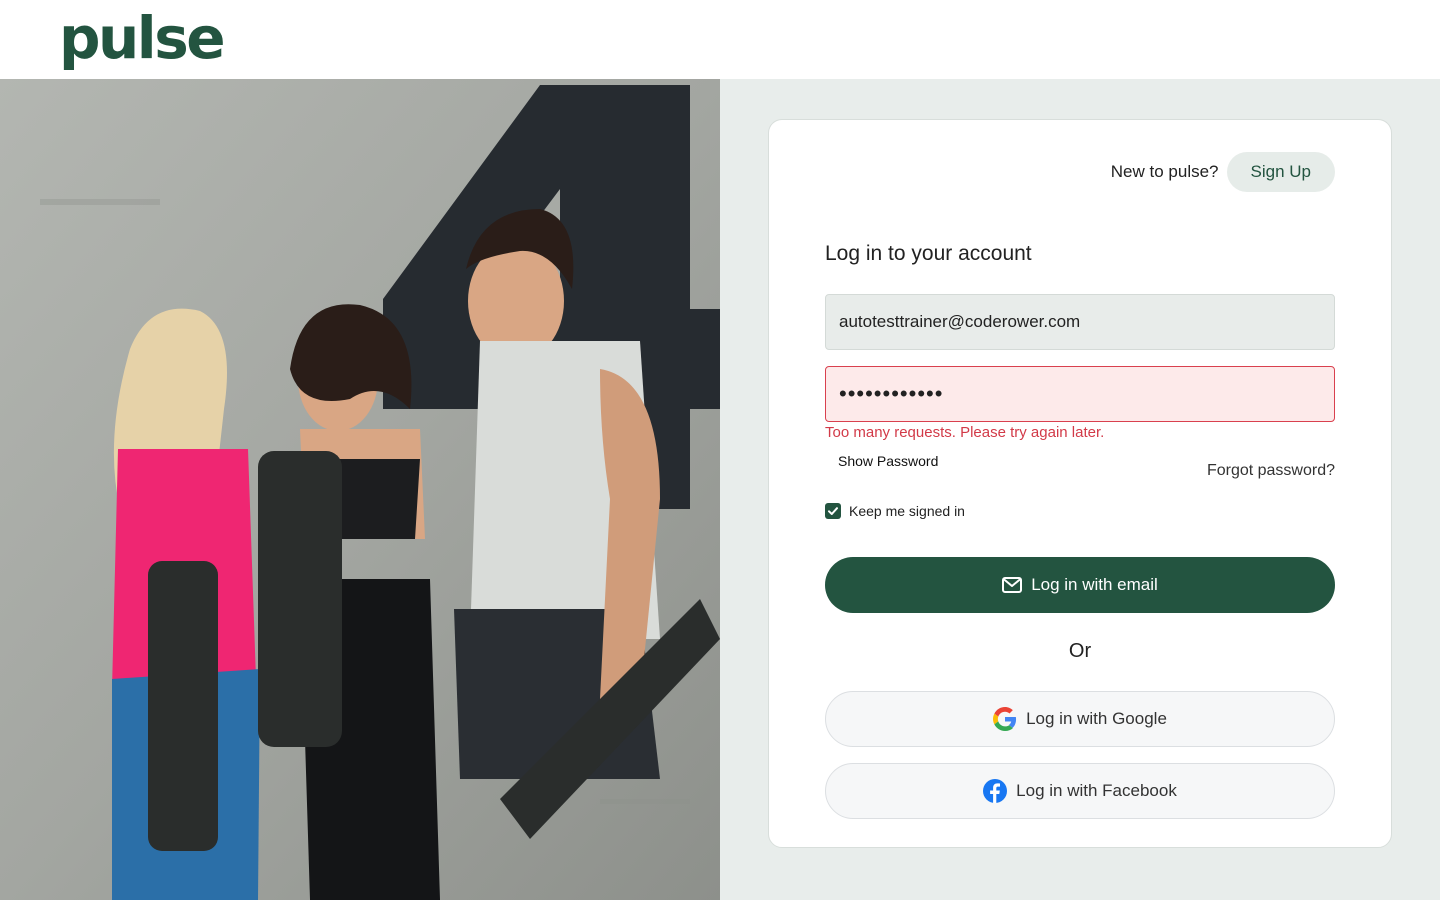 The height and width of the screenshot is (900, 1440). I want to click on log-in-with-facebook-button: Log in with Facebook, so click(1080, 791).